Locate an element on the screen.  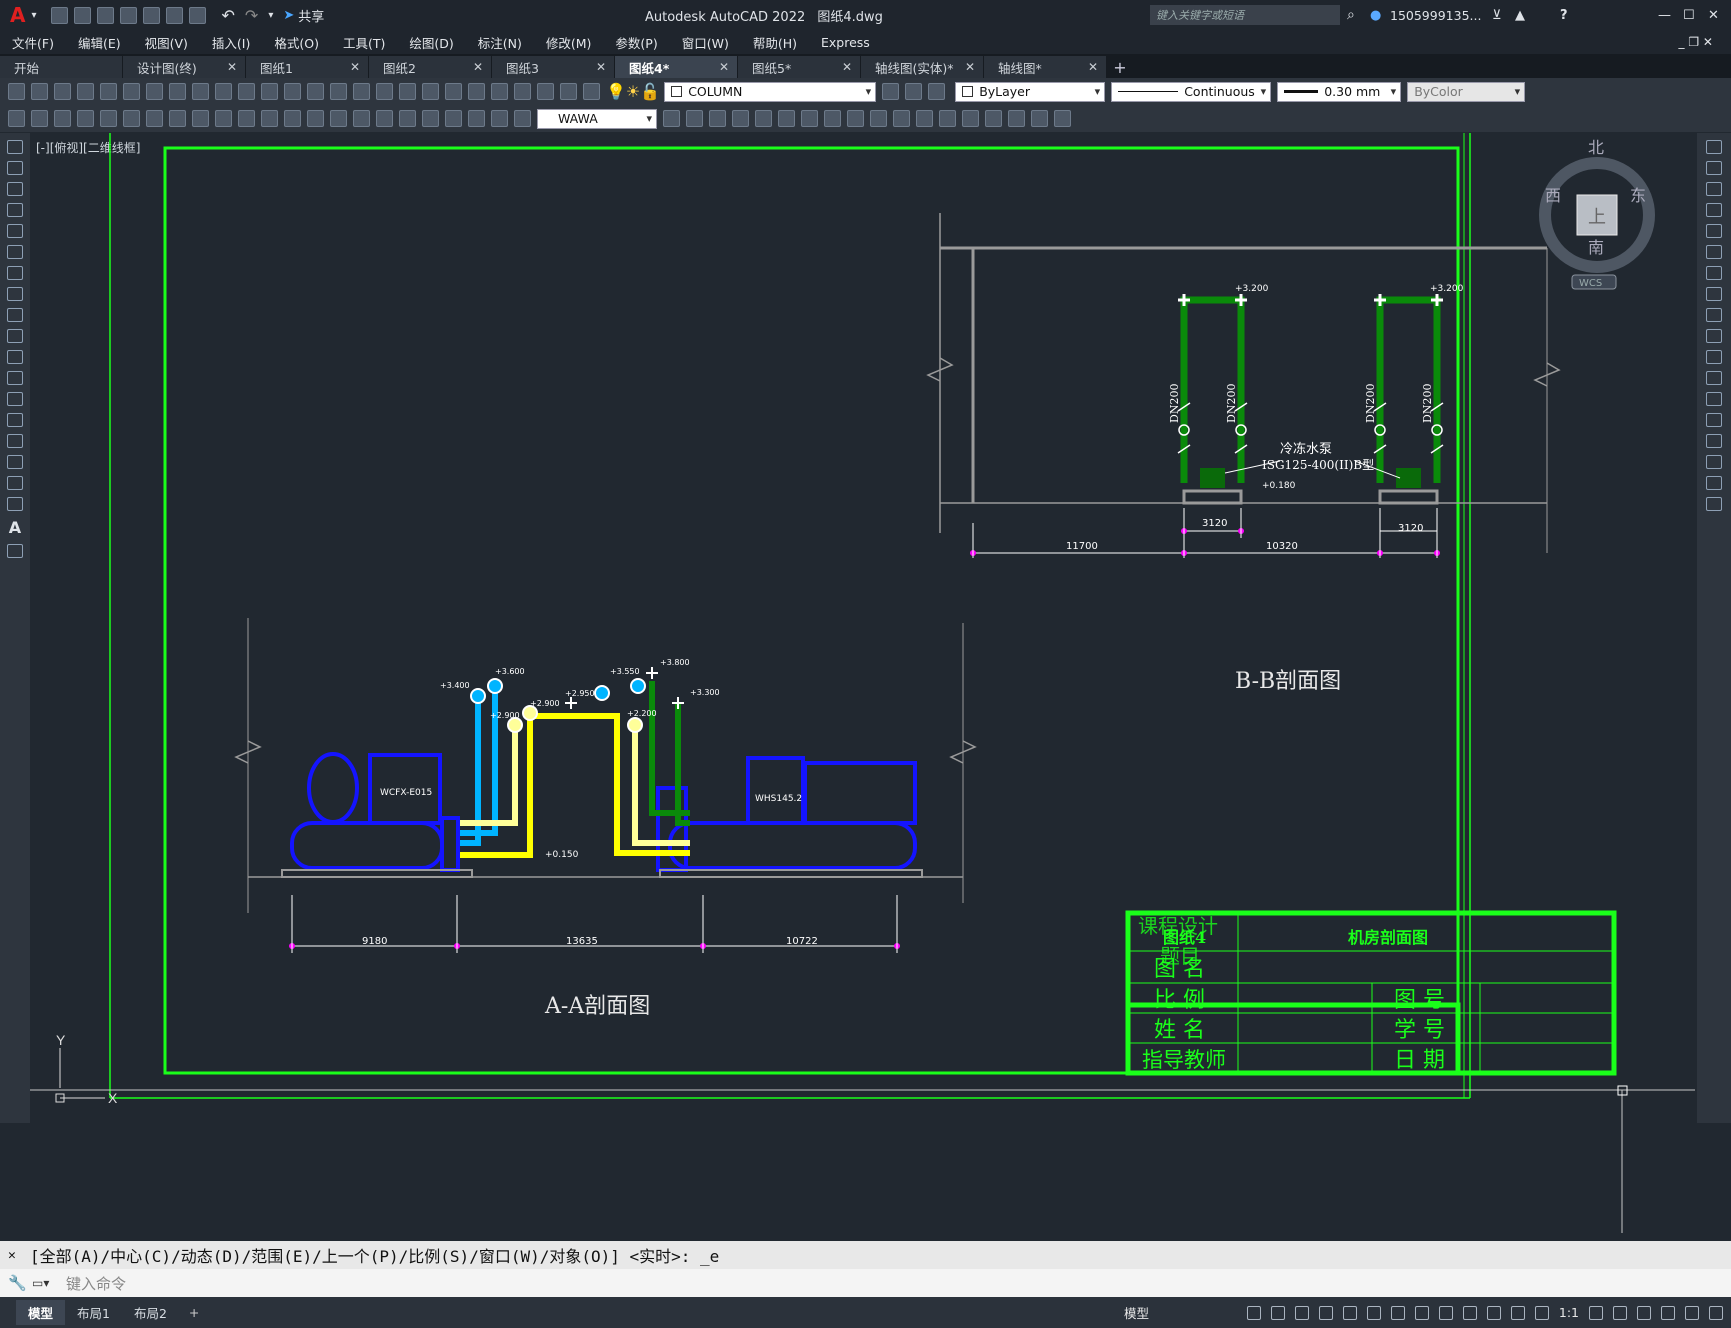
dim-ordinate-icon is located at coordinates (154, 118).